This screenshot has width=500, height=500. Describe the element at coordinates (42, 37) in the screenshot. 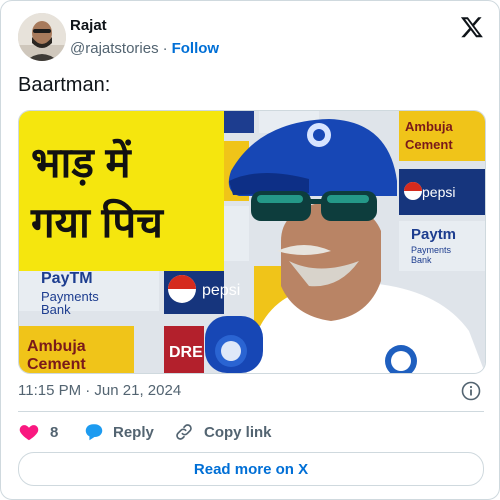

I see `avatar` at that location.